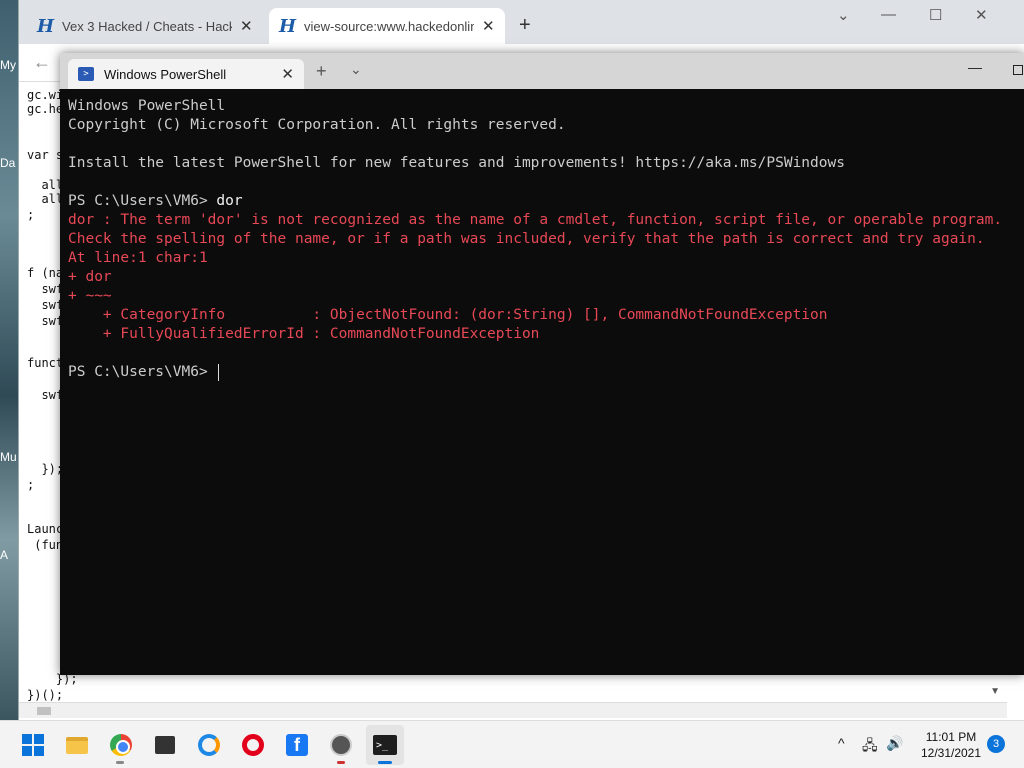  What do you see at coordinates (385, 745) in the screenshot?
I see `terminal-icon: >_` at bounding box center [385, 745].